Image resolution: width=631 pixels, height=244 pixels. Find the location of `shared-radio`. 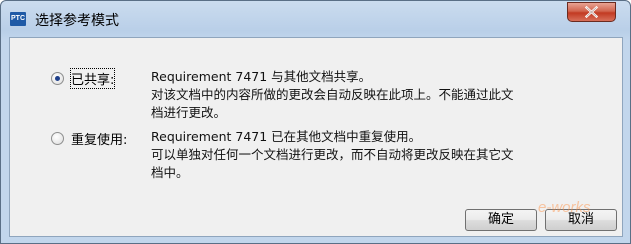

shared-radio is located at coordinates (57, 78).